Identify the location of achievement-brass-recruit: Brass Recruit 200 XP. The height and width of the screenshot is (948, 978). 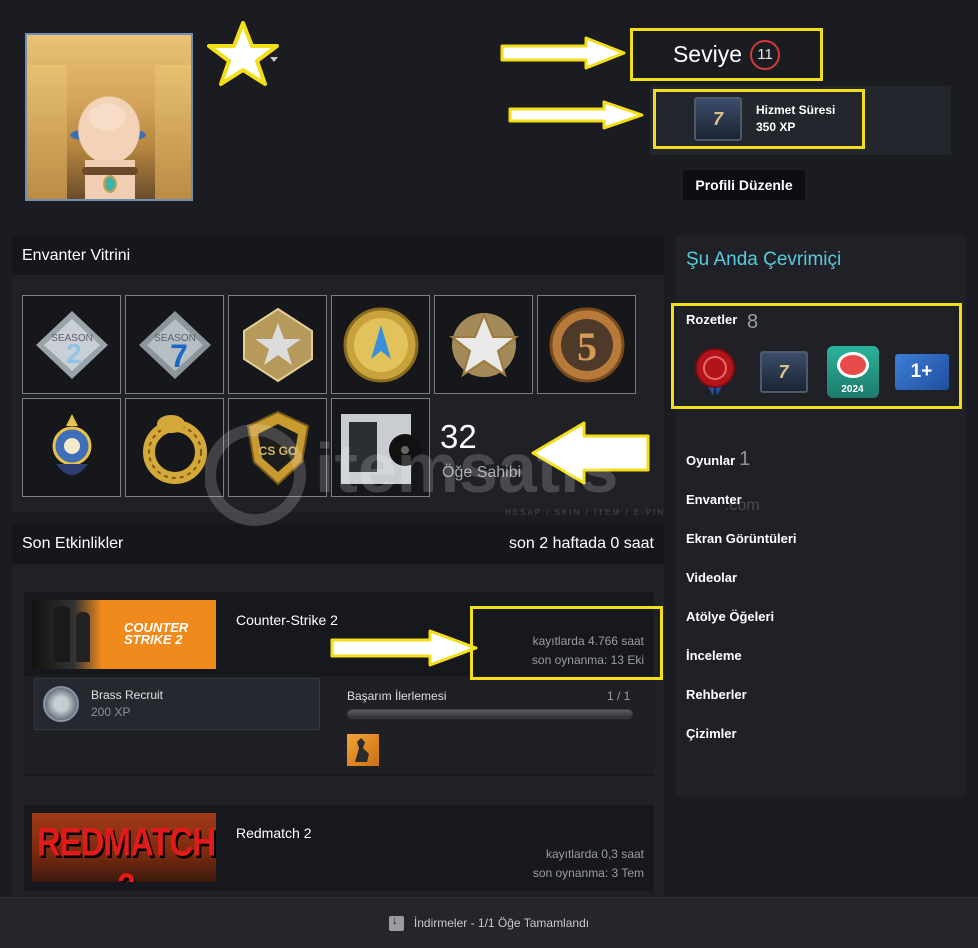
(177, 704).